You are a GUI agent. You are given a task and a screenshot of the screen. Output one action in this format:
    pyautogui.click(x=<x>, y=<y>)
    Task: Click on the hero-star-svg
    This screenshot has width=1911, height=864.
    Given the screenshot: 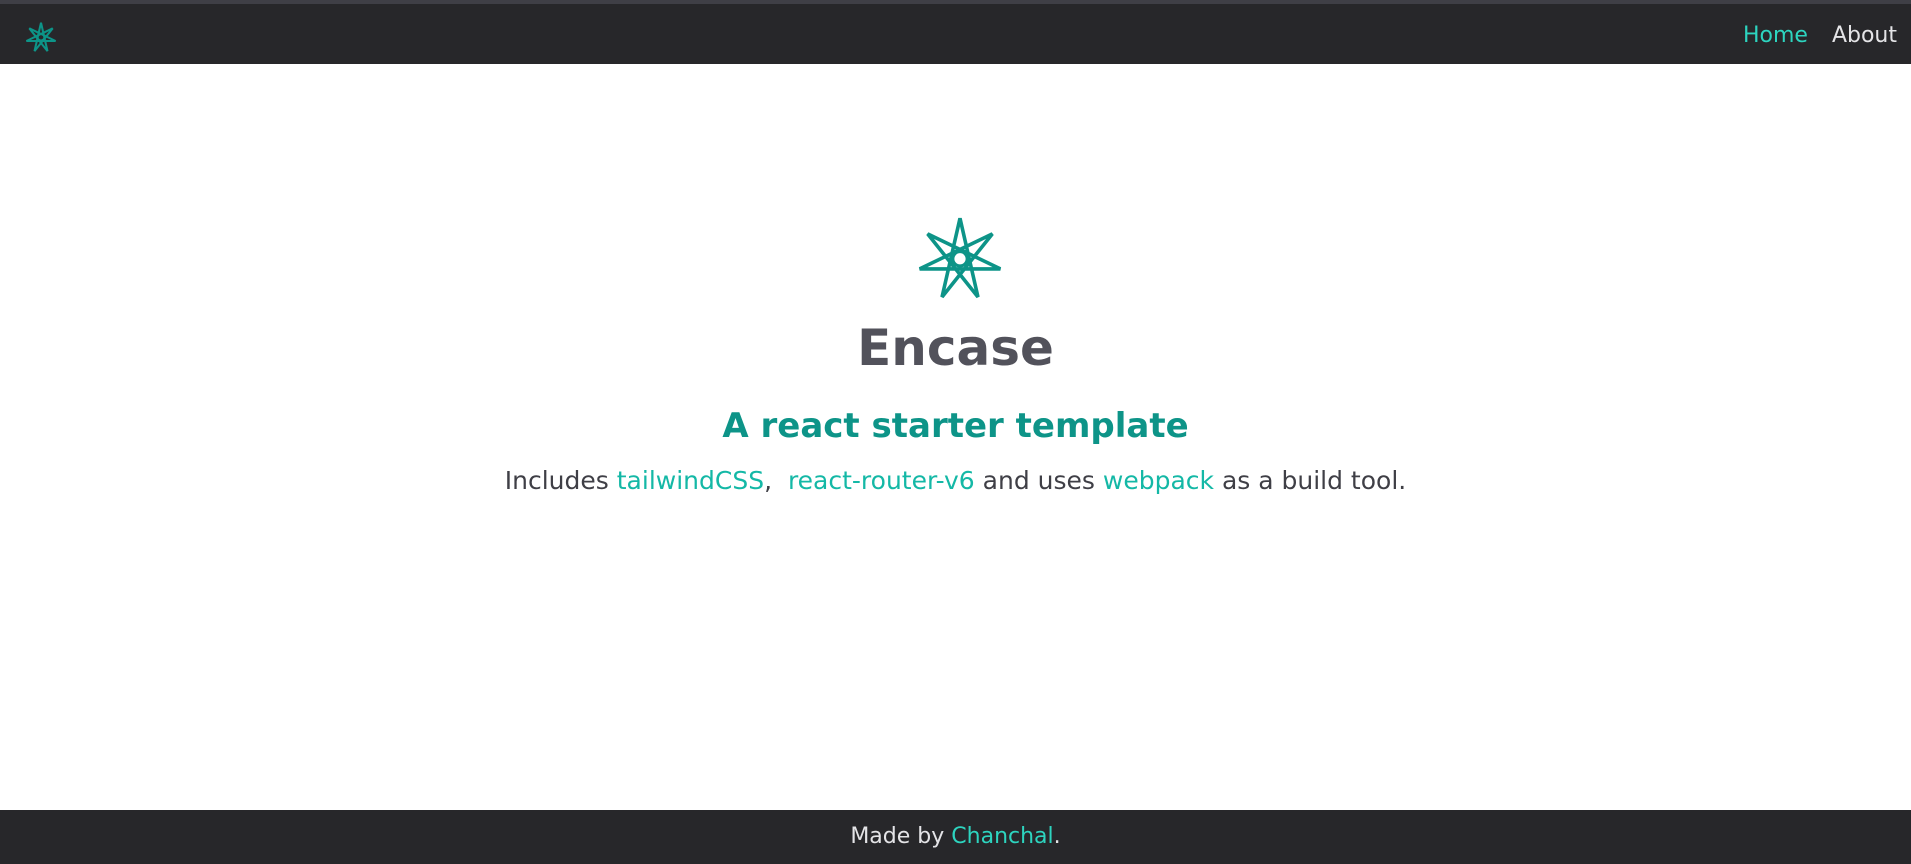 What is the action you would take?
    pyautogui.click(x=960, y=258)
    